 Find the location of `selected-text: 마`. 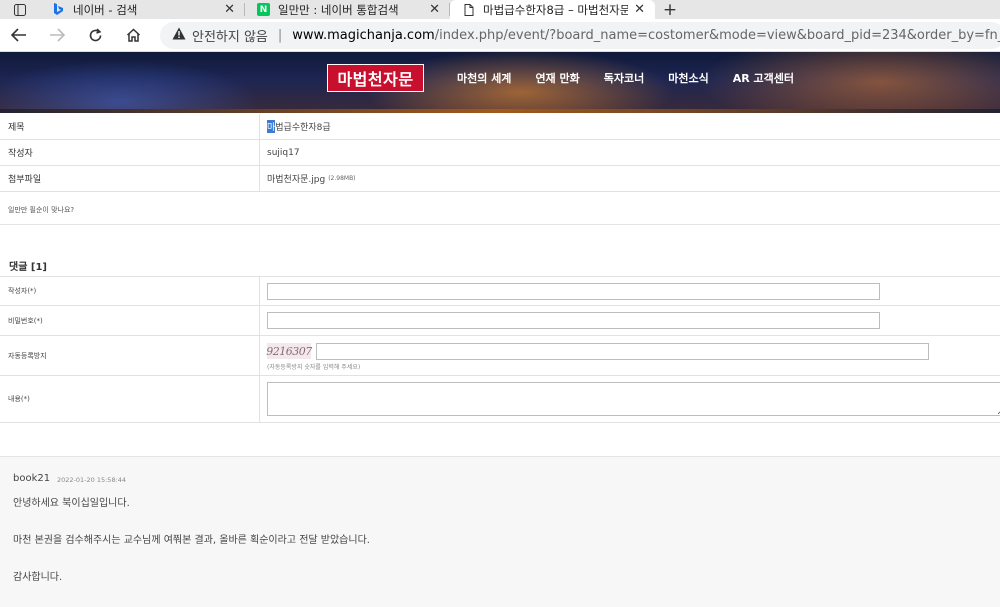

selected-text: 마 is located at coordinates (271, 126).